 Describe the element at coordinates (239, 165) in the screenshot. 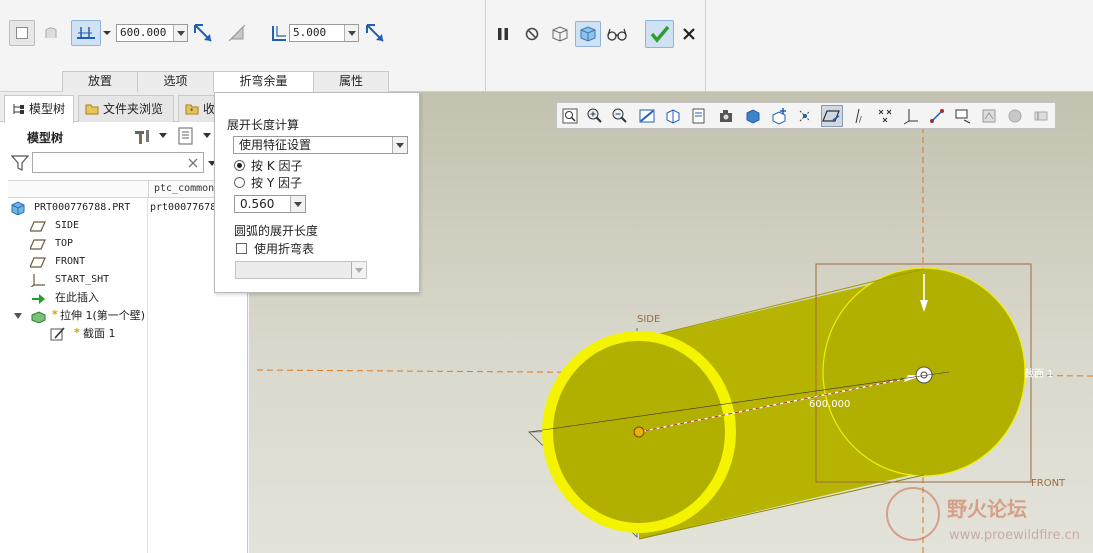

I see `k-factor-radio` at that location.